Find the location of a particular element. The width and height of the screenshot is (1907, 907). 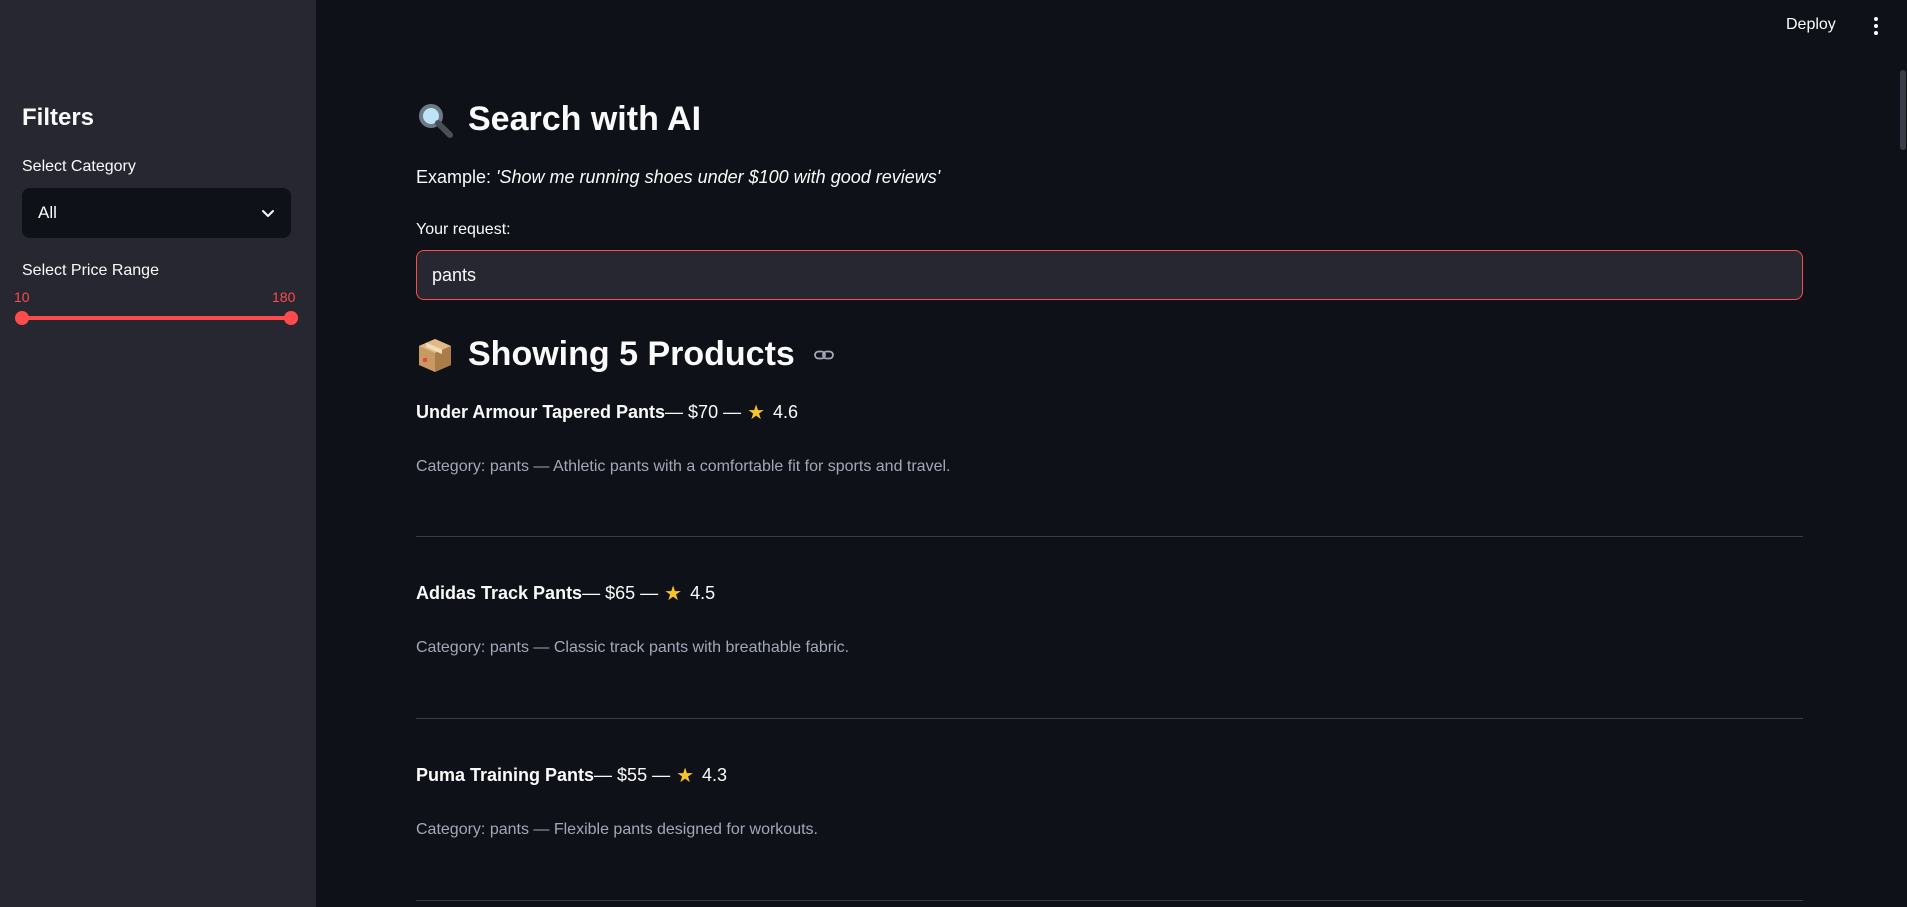

chevron-down-icon is located at coordinates (268, 213).